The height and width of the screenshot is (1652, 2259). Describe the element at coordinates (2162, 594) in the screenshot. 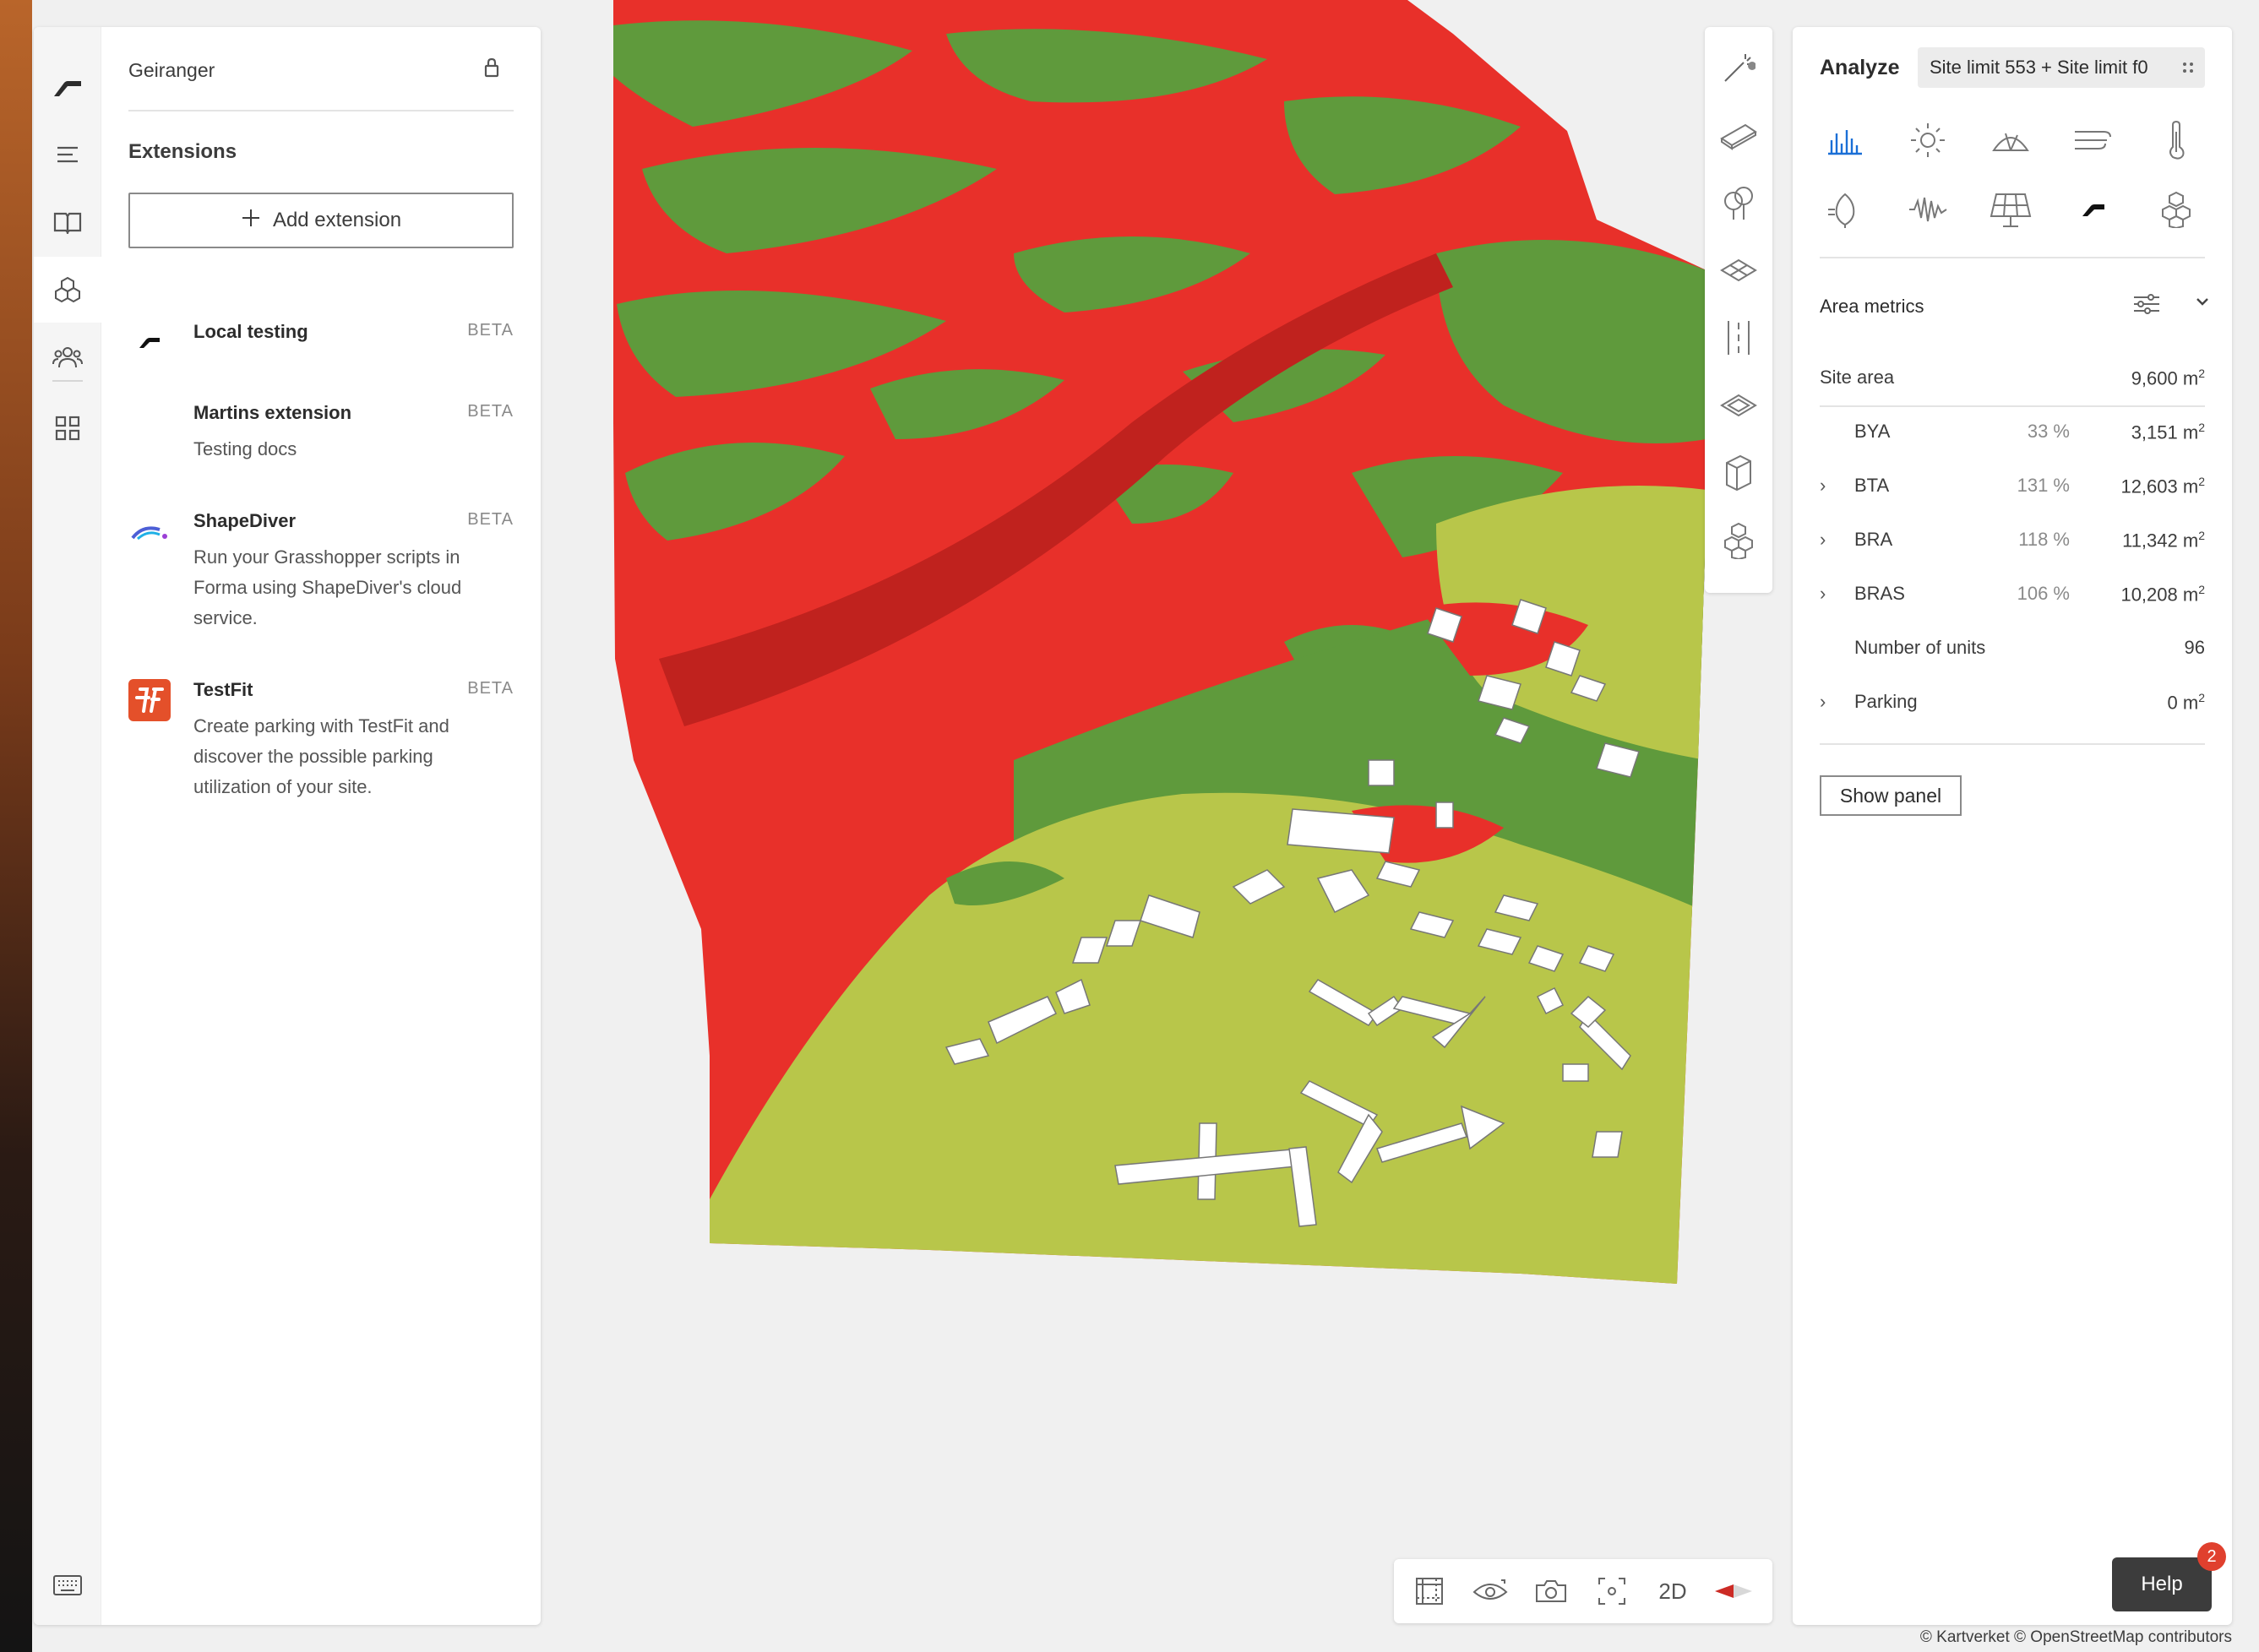

I see `metric-value: 10,208 m2` at that location.